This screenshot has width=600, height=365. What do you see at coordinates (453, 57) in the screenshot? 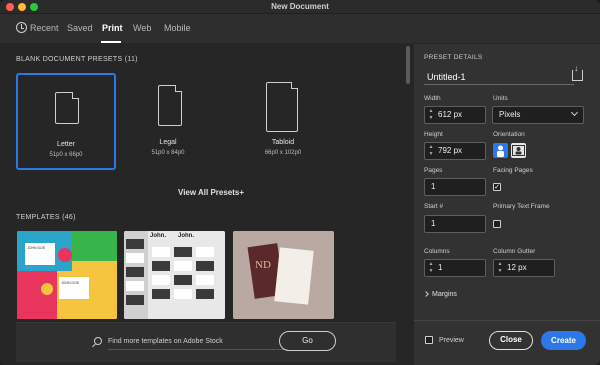
I see `preset-details-heading: PRESET DETAILS` at bounding box center [453, 57].